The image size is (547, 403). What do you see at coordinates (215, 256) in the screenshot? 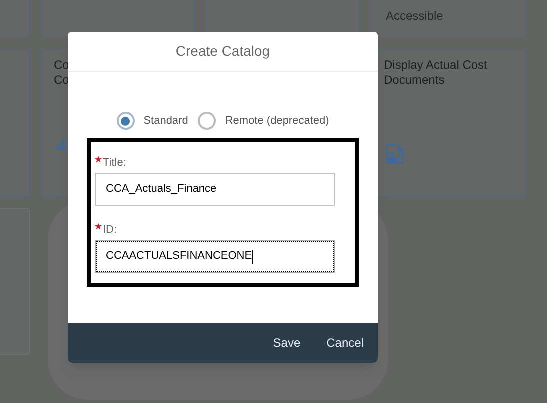
I see `text-input: CCAACTUALSFINANCEONE` at bounding box center [215, 256].